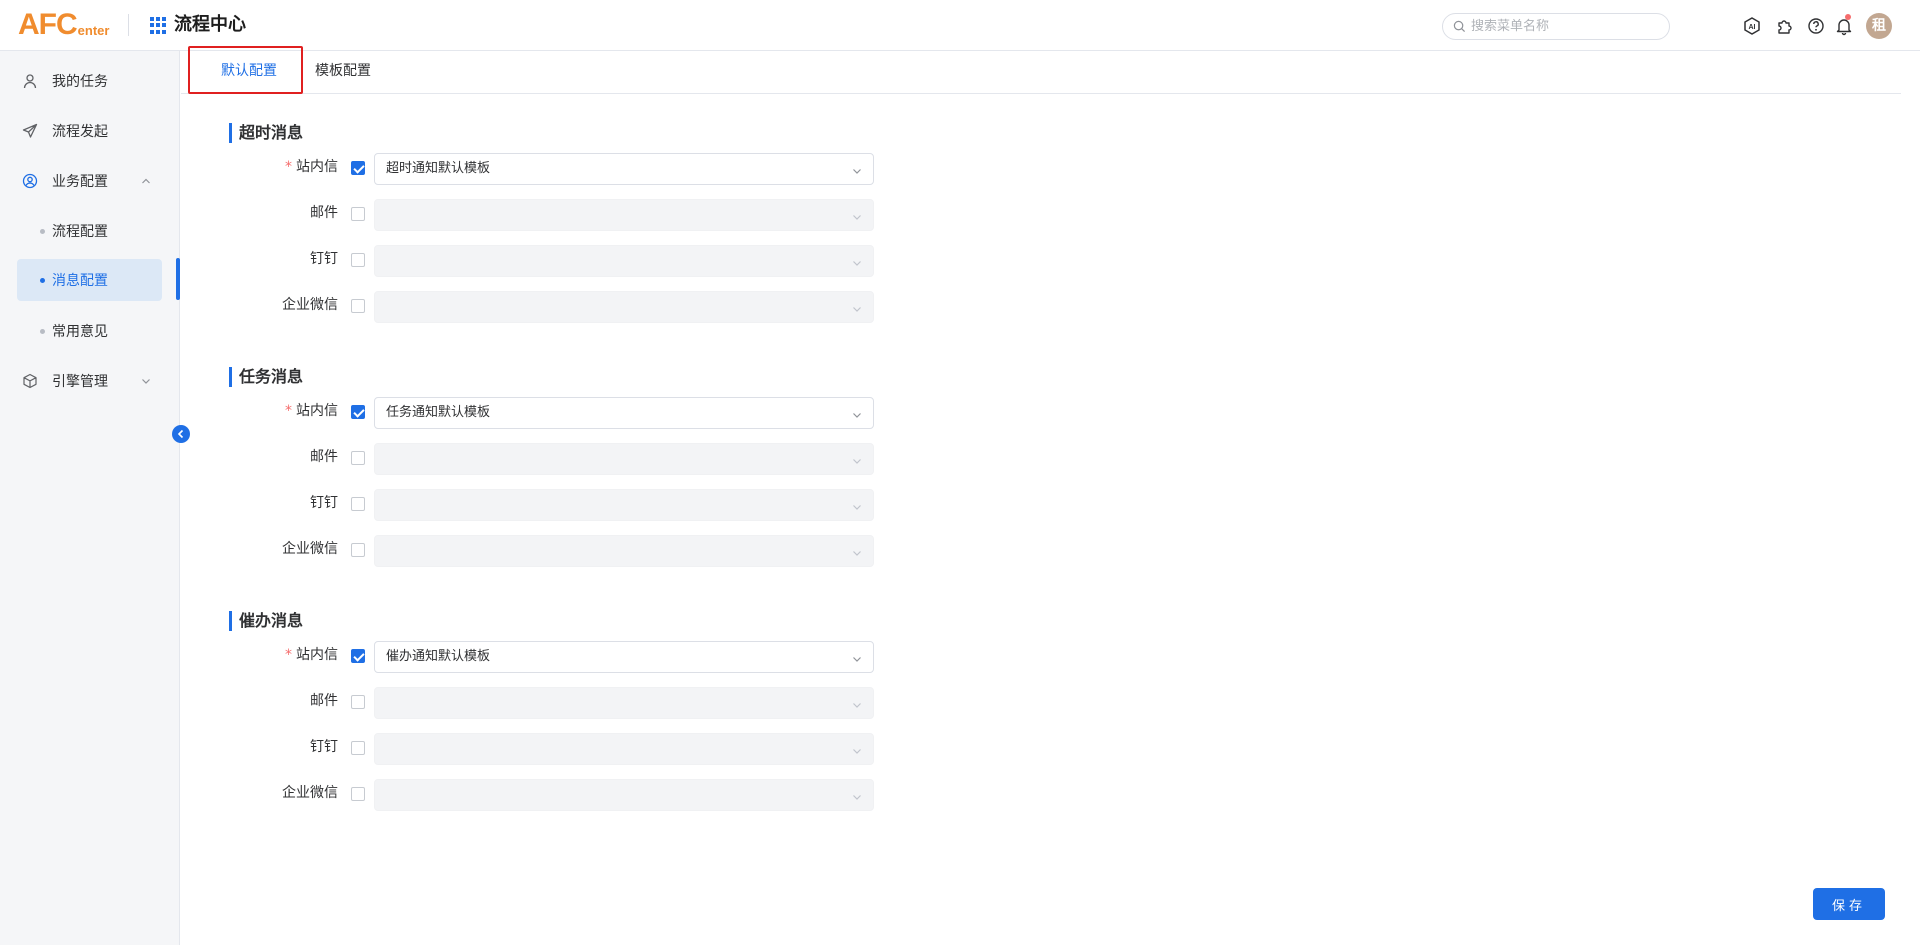 The image size is (1920, 945). I want to click on sidebar-subitem-label: 常用意见, so click(80, 332).